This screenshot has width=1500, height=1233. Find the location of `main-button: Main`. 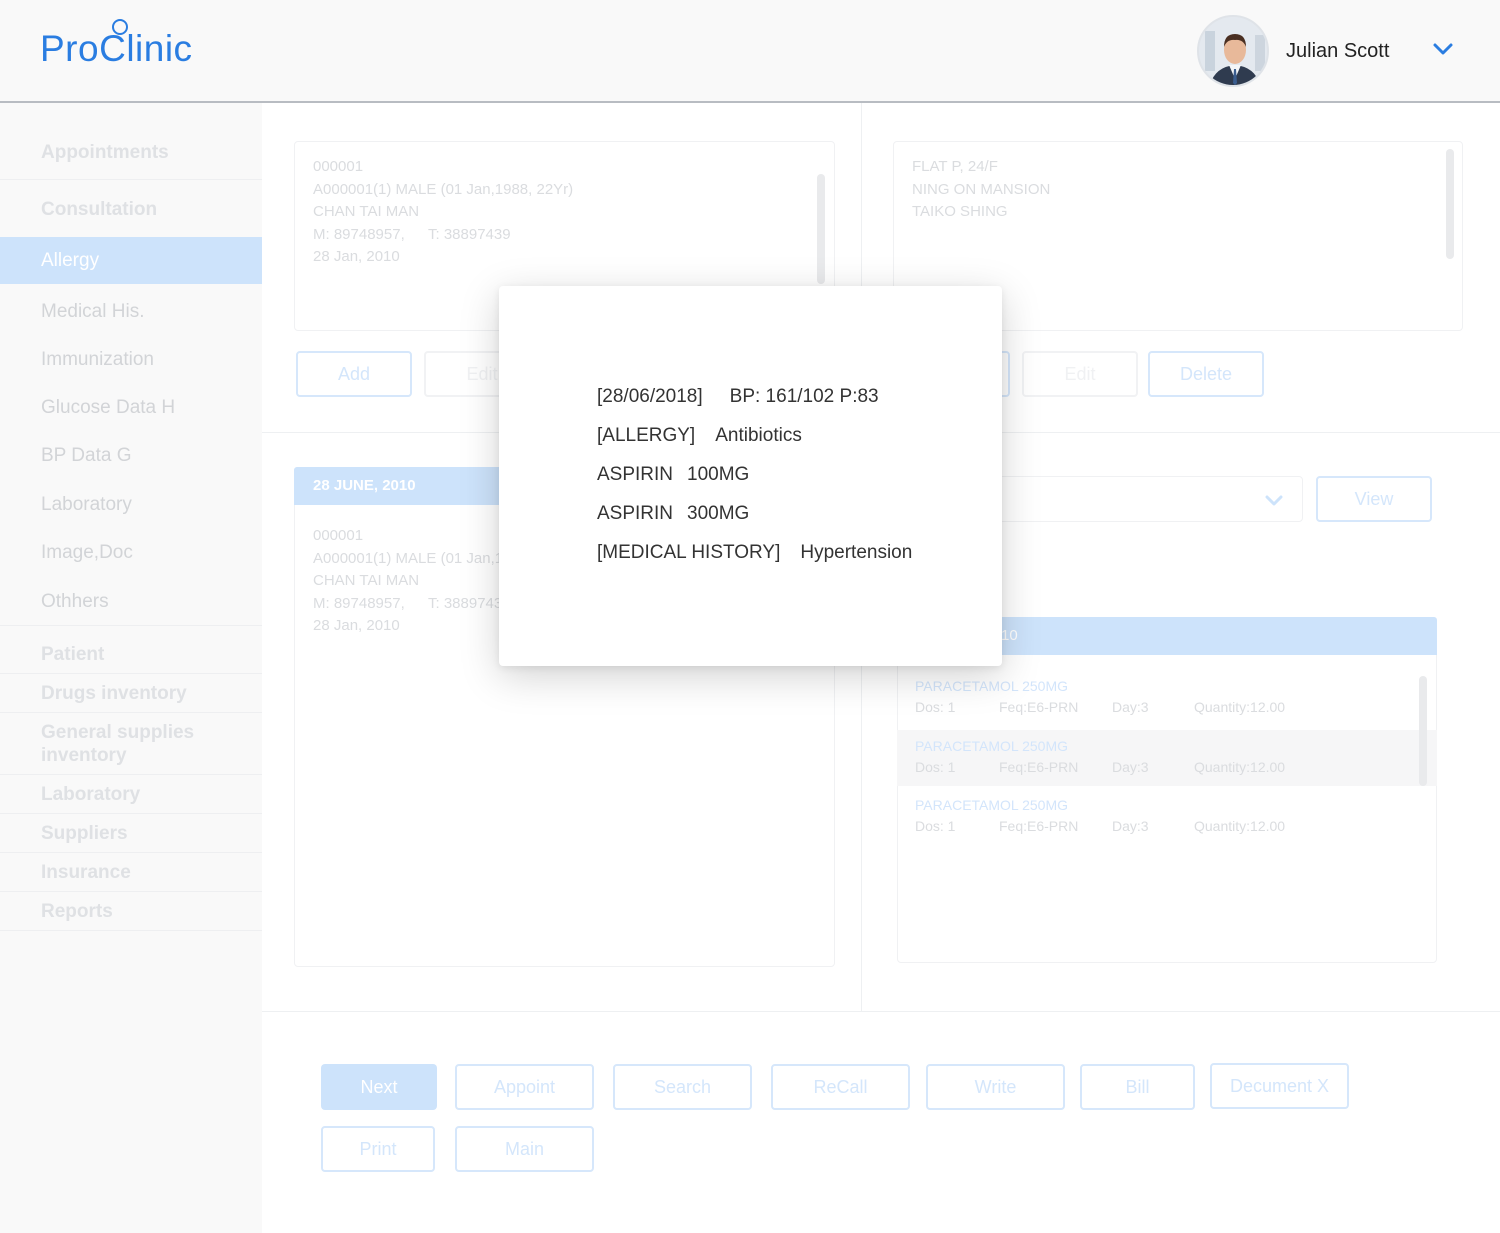

main-button: Main is located at coordinates (524, 1149).